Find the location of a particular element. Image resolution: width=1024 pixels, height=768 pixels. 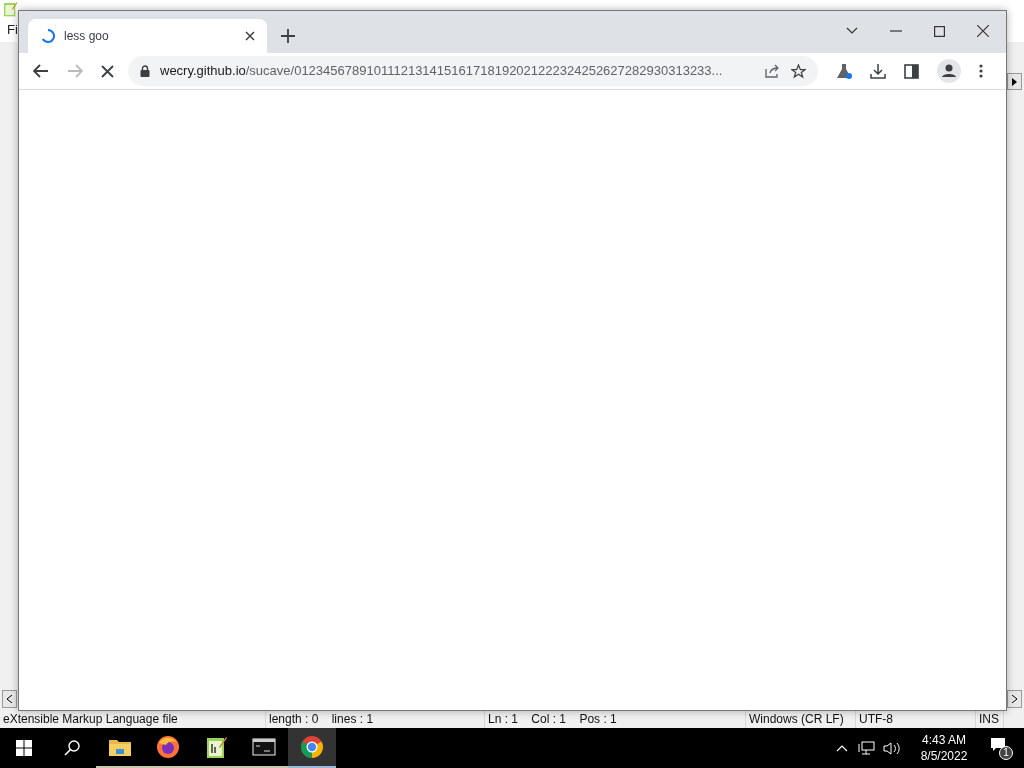

chrome-icon is located at coordinates (312, 747).